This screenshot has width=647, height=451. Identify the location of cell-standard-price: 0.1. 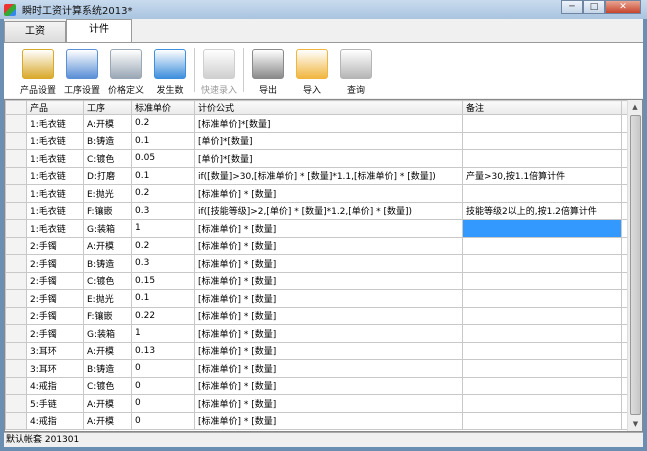
(163, 175).